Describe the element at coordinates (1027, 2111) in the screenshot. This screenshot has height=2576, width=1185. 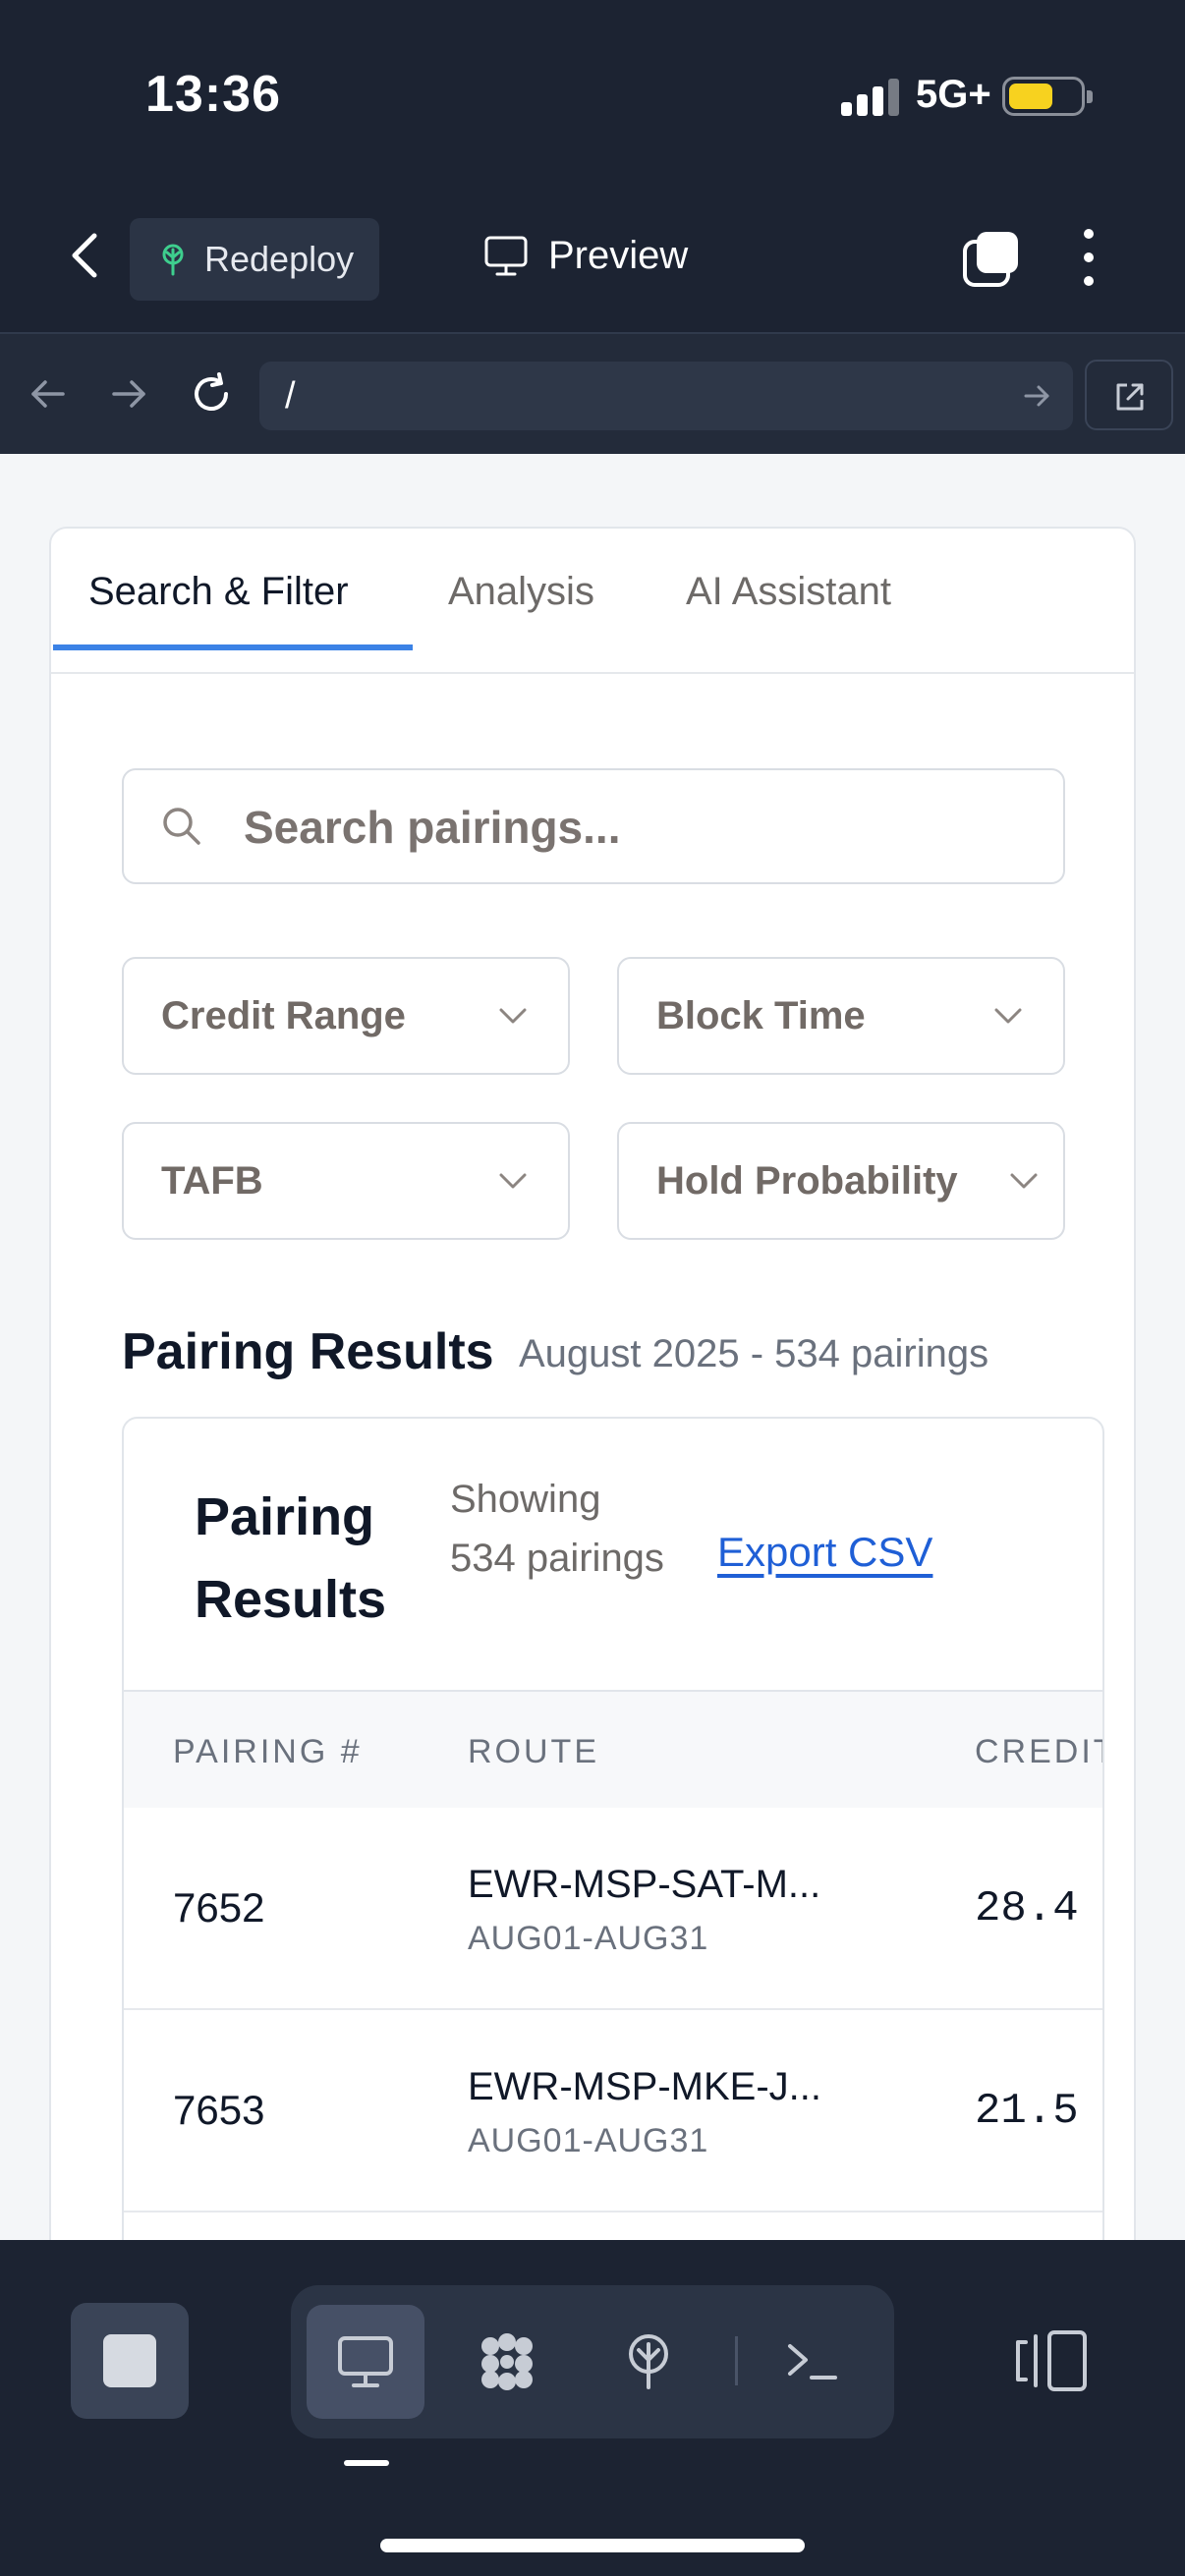
I see `pairing-credit: 21.5` at that location.